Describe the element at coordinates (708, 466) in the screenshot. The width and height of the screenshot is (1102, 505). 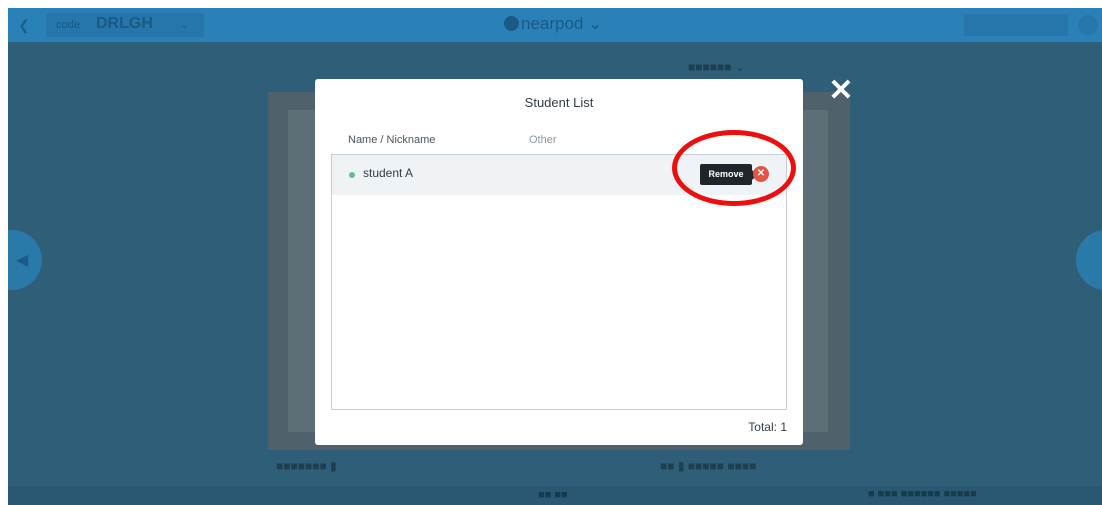
I see `slide-caption-right: ■■ ▮ ■■■■■ ■■■■` at that location.